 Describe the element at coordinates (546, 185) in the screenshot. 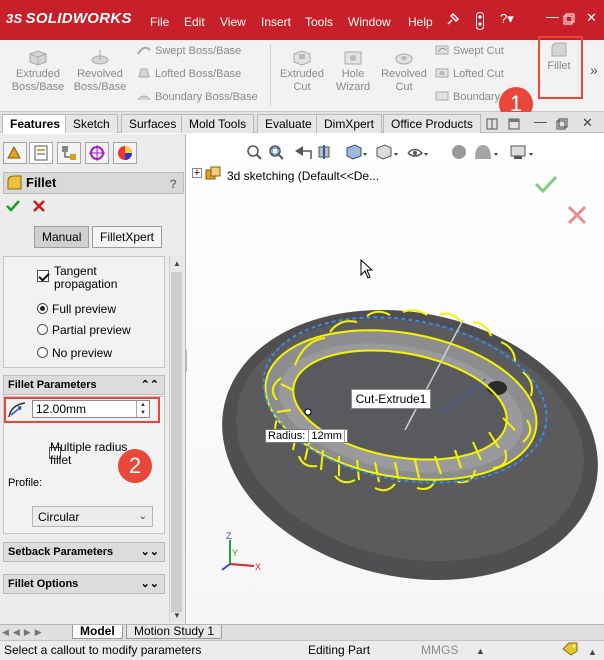

I see `confirm-ok-icon` at that location.